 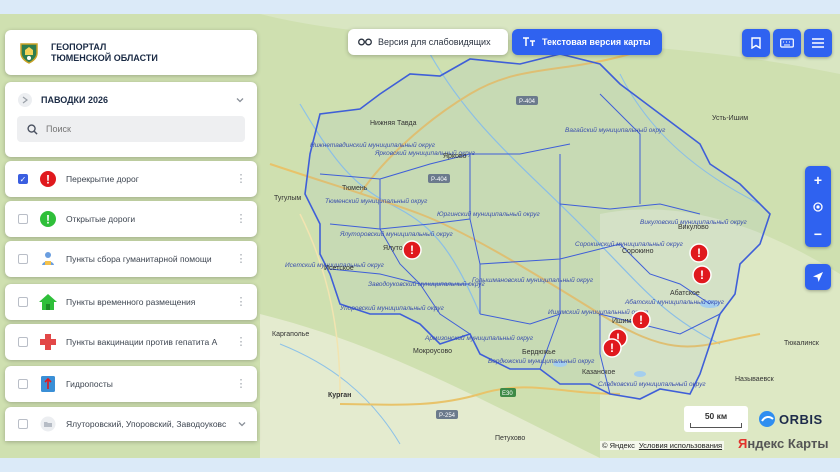 I want to click on layer-item: ✓ ! Перекрытие дорог ⋮, so click(x=131, y=179).